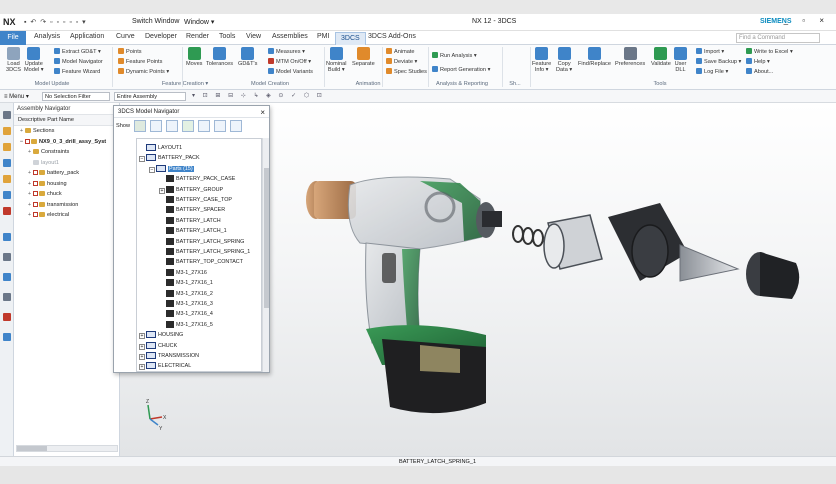  I want to click on assembly-tree-row: + Sections, so click(66, 131).